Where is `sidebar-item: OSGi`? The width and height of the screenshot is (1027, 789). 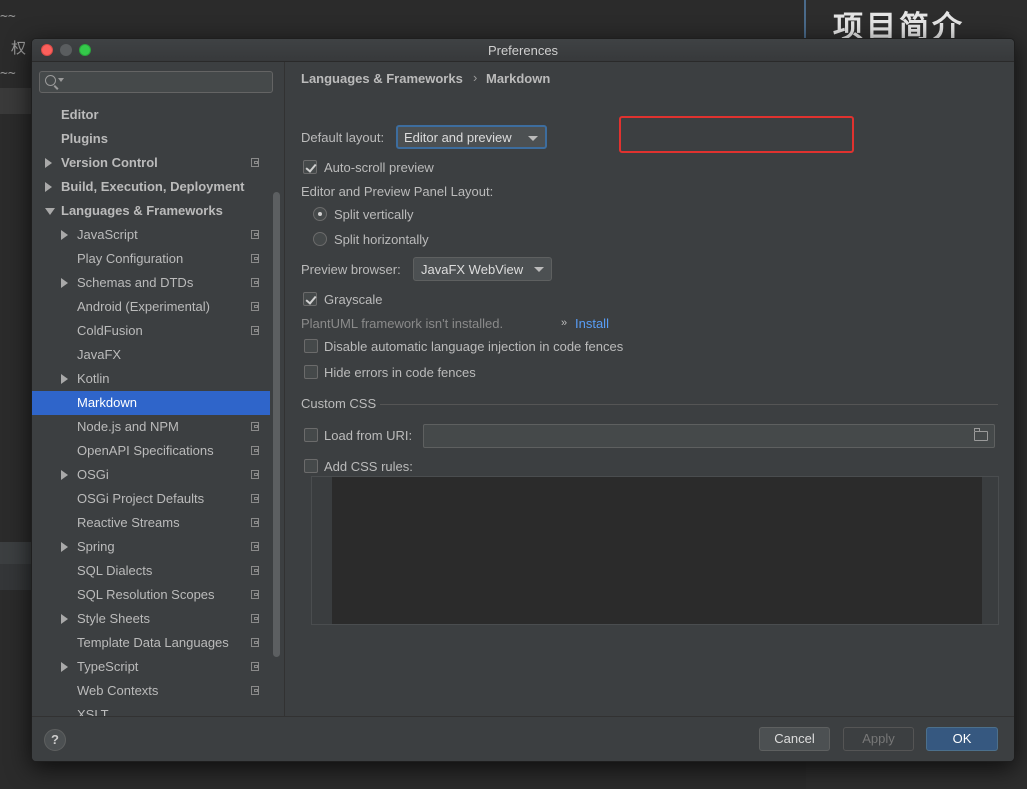
sidebar-item: OSGi is located at coordinates (151, 475).